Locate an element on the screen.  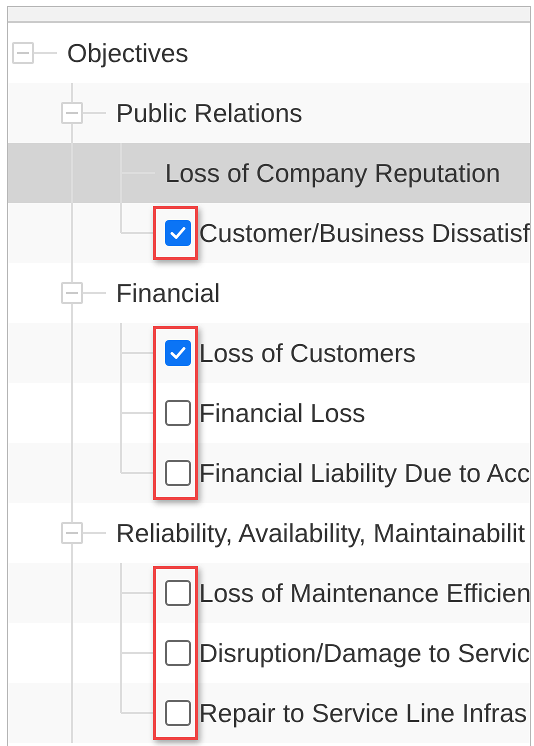
tree-row: Loss of Maintenance Efficien is located at coordinates (269, 593).